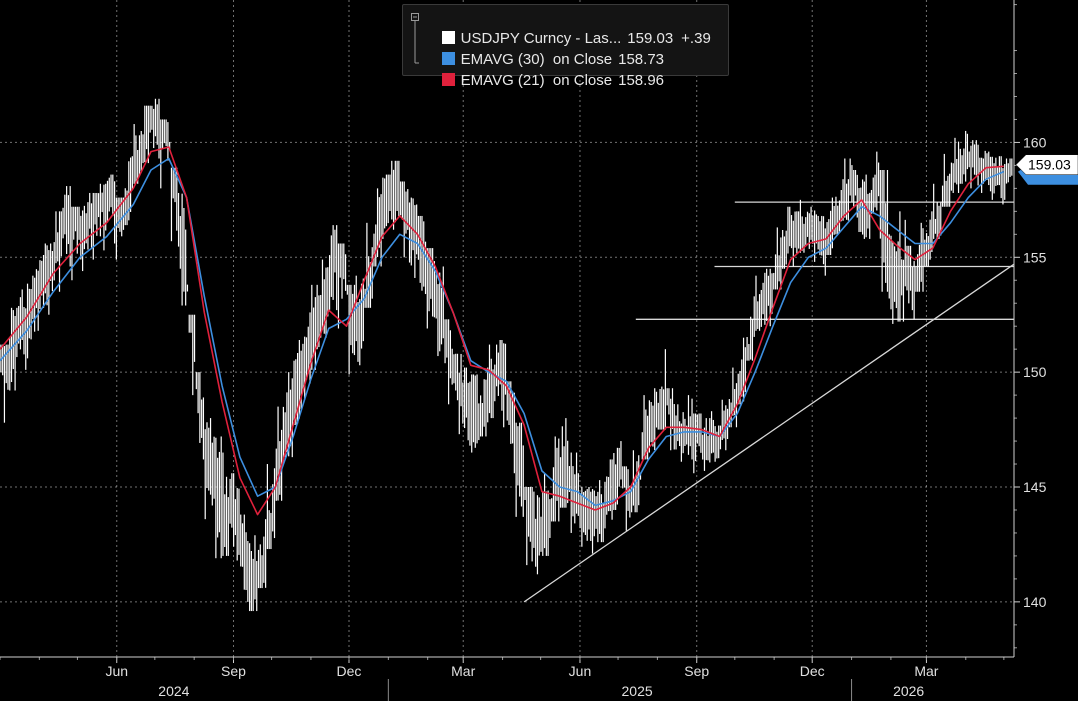 The width and height of the screenshot is (1078, 701). I want to click on year-label: 2026, so click(908, 691).